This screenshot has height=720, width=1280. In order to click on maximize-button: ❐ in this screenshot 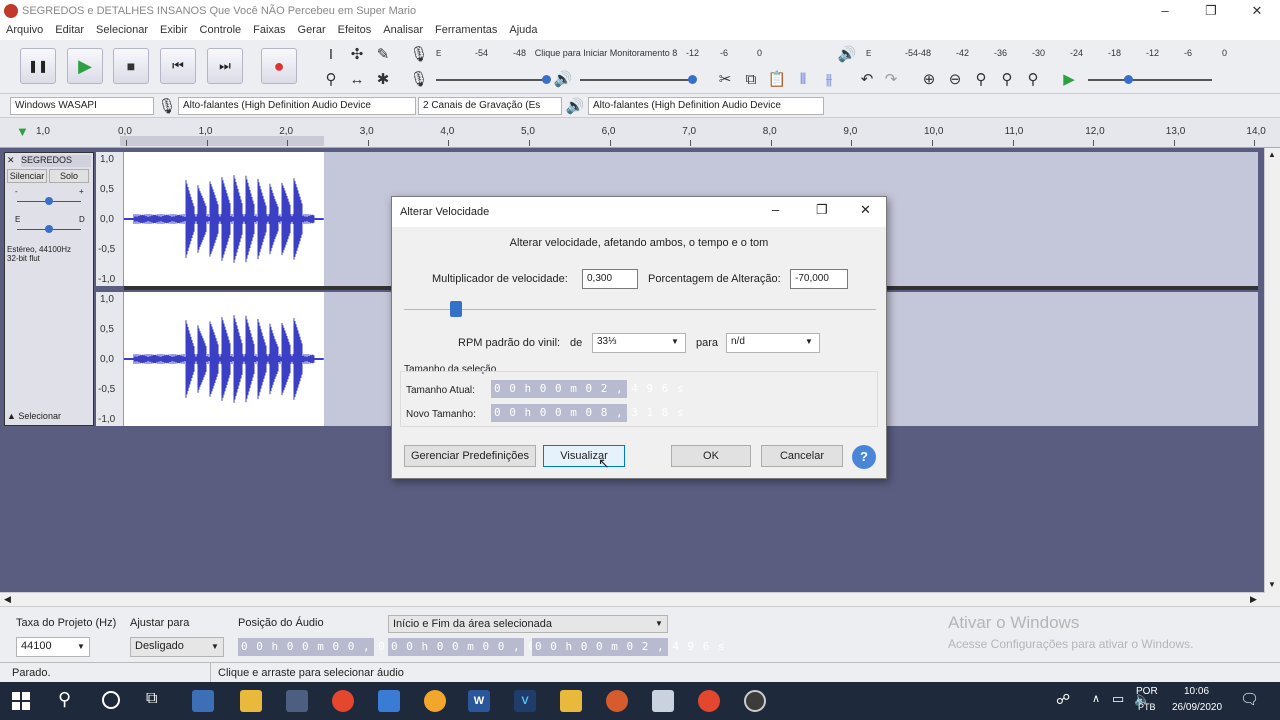, I will do `click(1211, 11)`.